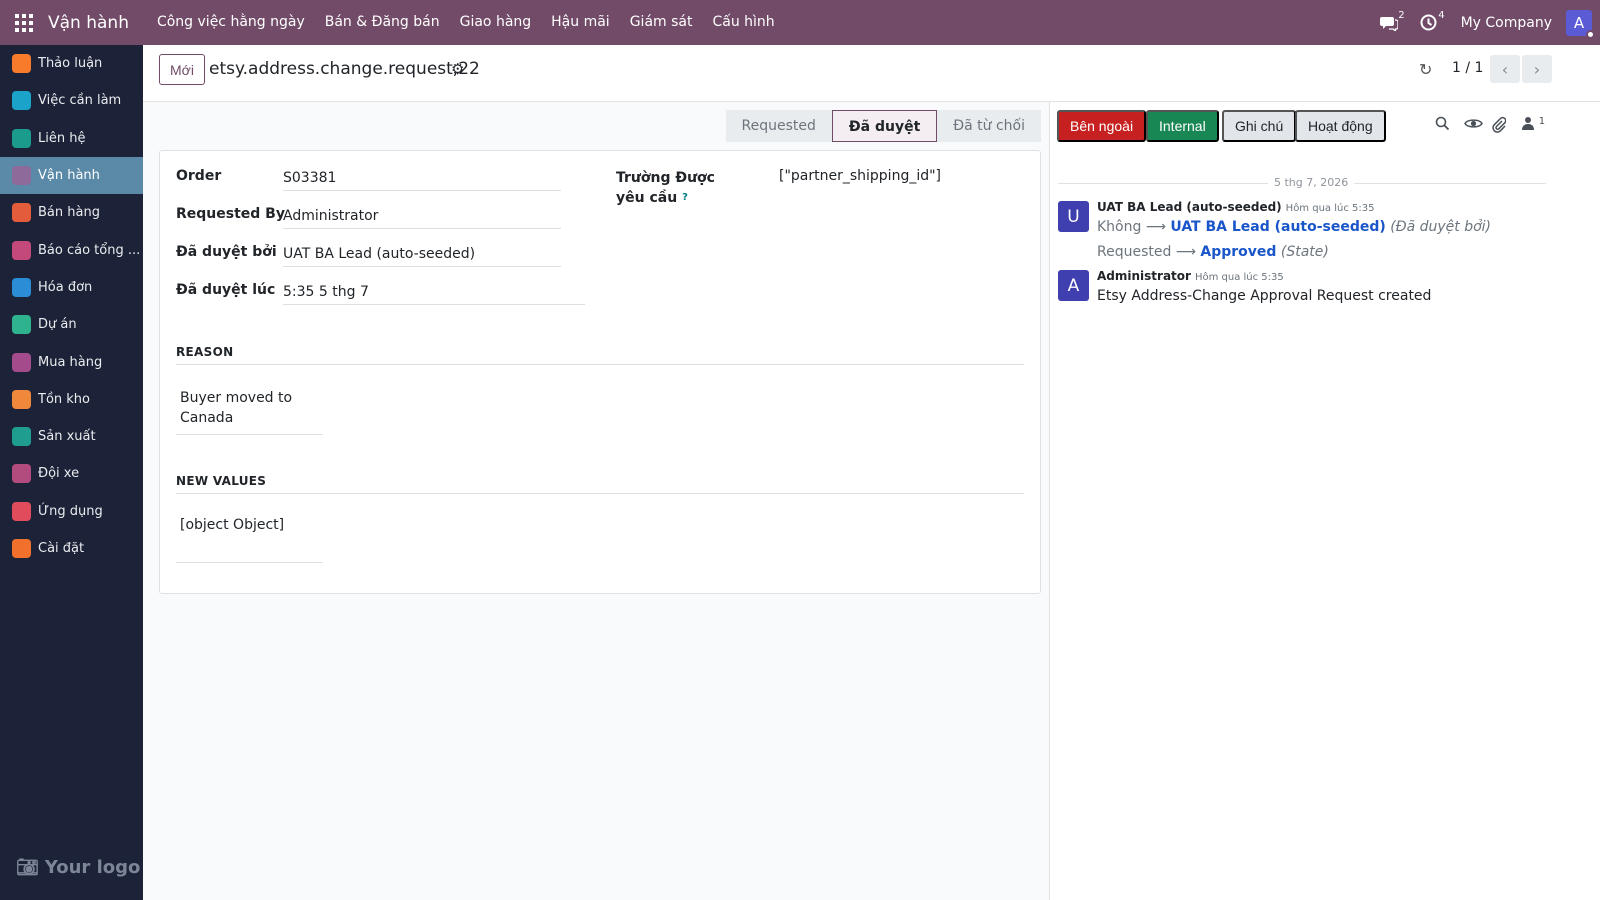  Describe the element at coordinates (1340, 126) in the screenshot. I see `activity-button: Hoạt động` at that location.